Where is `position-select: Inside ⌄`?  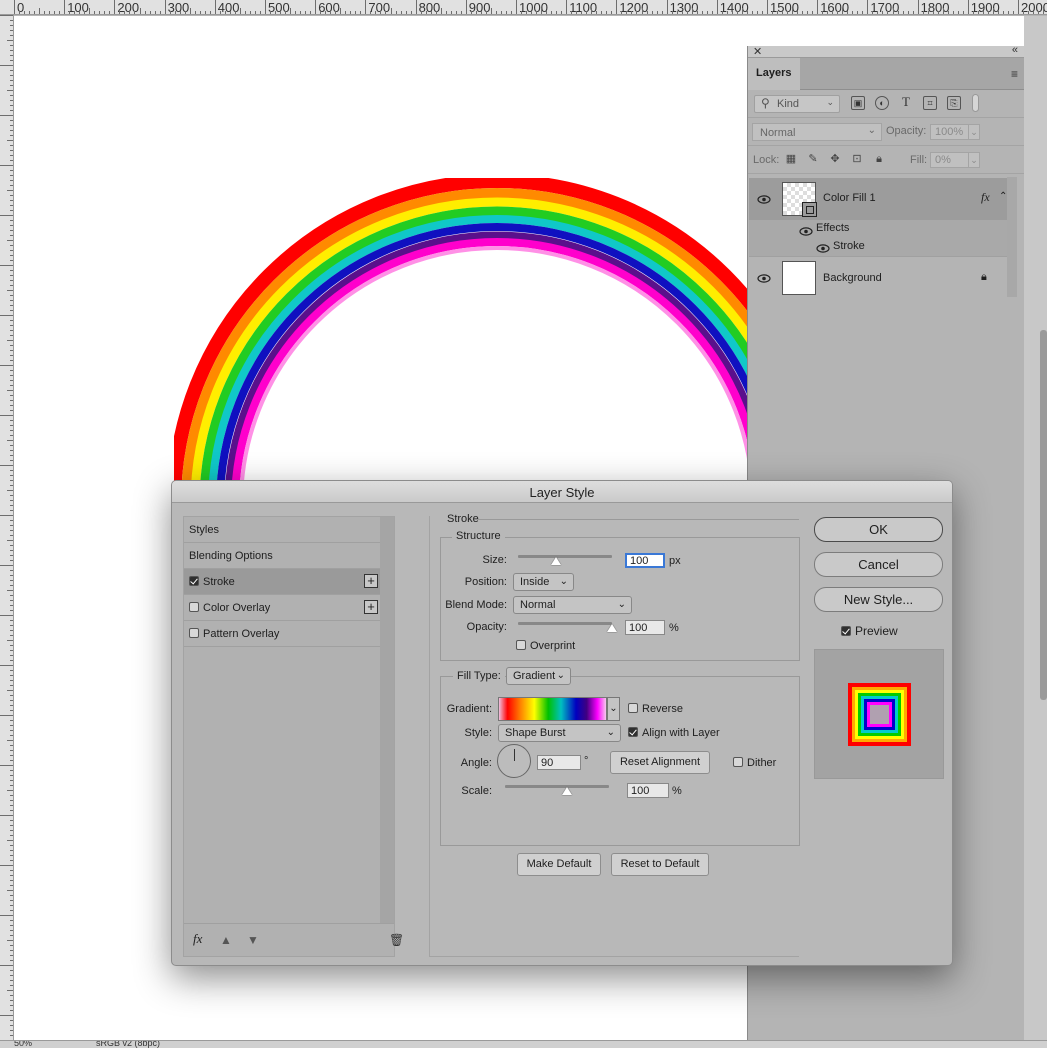
position-select: Inside ⌄ is located at coordinates (543, 582).